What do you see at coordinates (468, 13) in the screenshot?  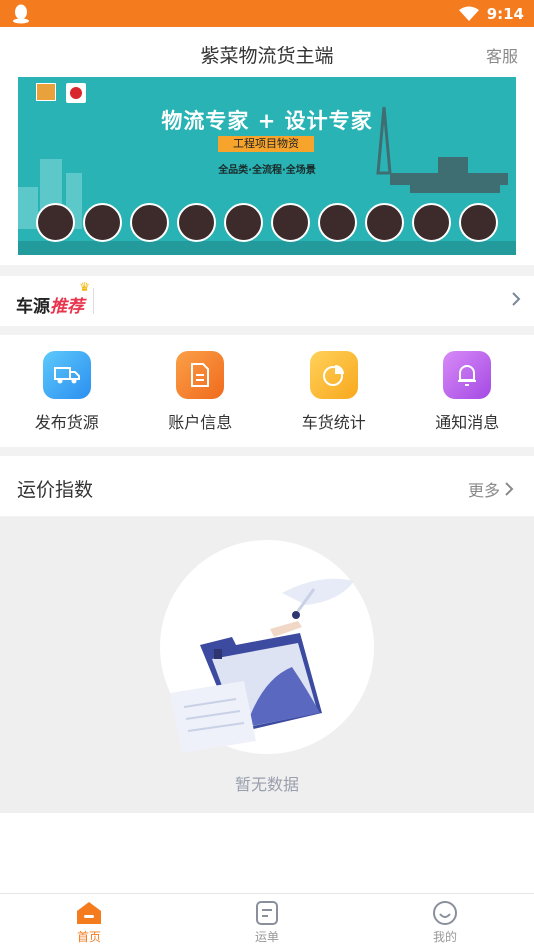 I see `wifi-icon` at bounding box center [468, 13].